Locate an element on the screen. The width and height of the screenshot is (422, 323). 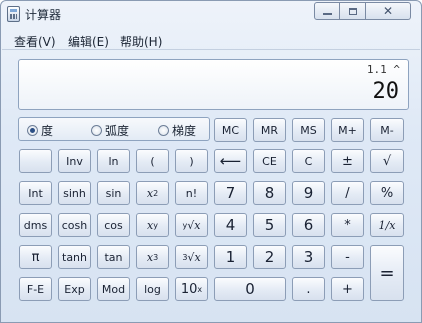
percent-button: % is located at coordinates (387, 193).